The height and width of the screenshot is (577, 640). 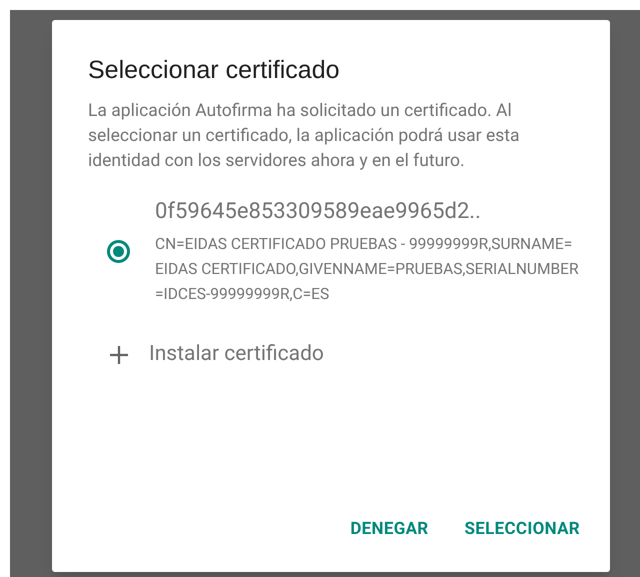 What do you see at coordinates (389, 529) in the screenshot?
I see `dialog-action-button: DENEGAR` at bounding box center [389, 529].